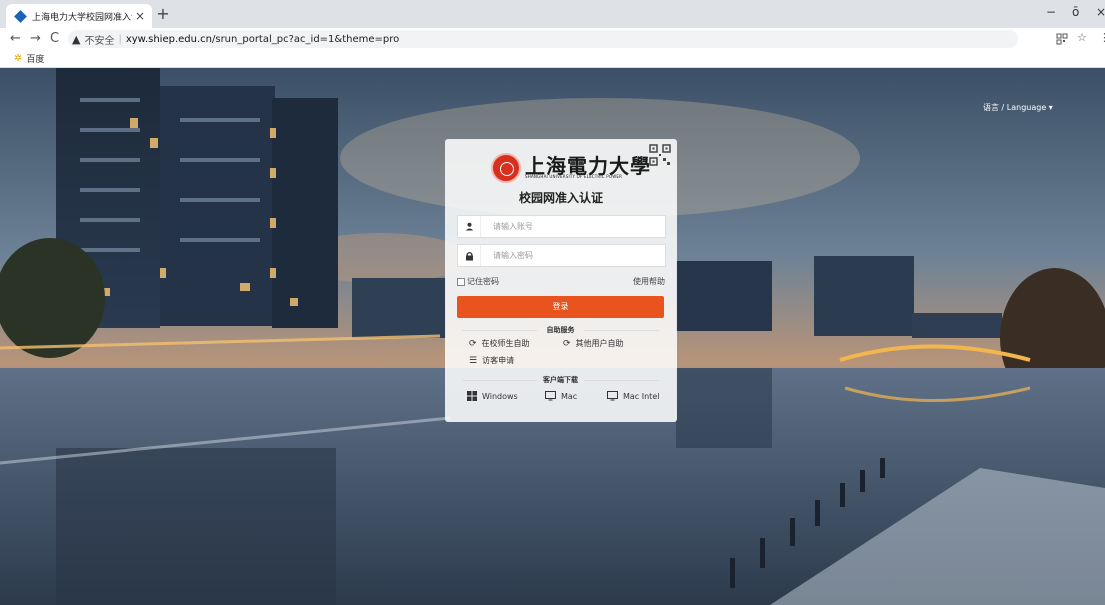  What do you see at coordinates (1018, 107) in the screenshot?
I see `language-switcher: 语言 / Language ▾` at bounding box center [1018, 107].